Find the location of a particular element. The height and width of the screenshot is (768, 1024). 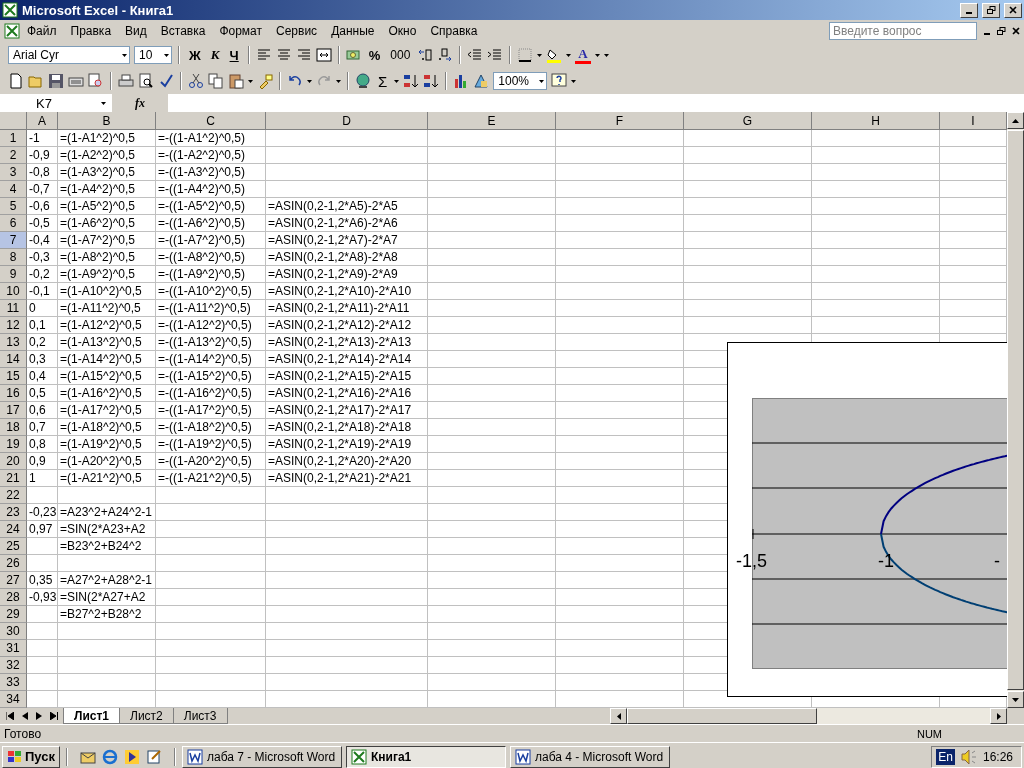

row-header: 20 is located at coordinates (13, 461).